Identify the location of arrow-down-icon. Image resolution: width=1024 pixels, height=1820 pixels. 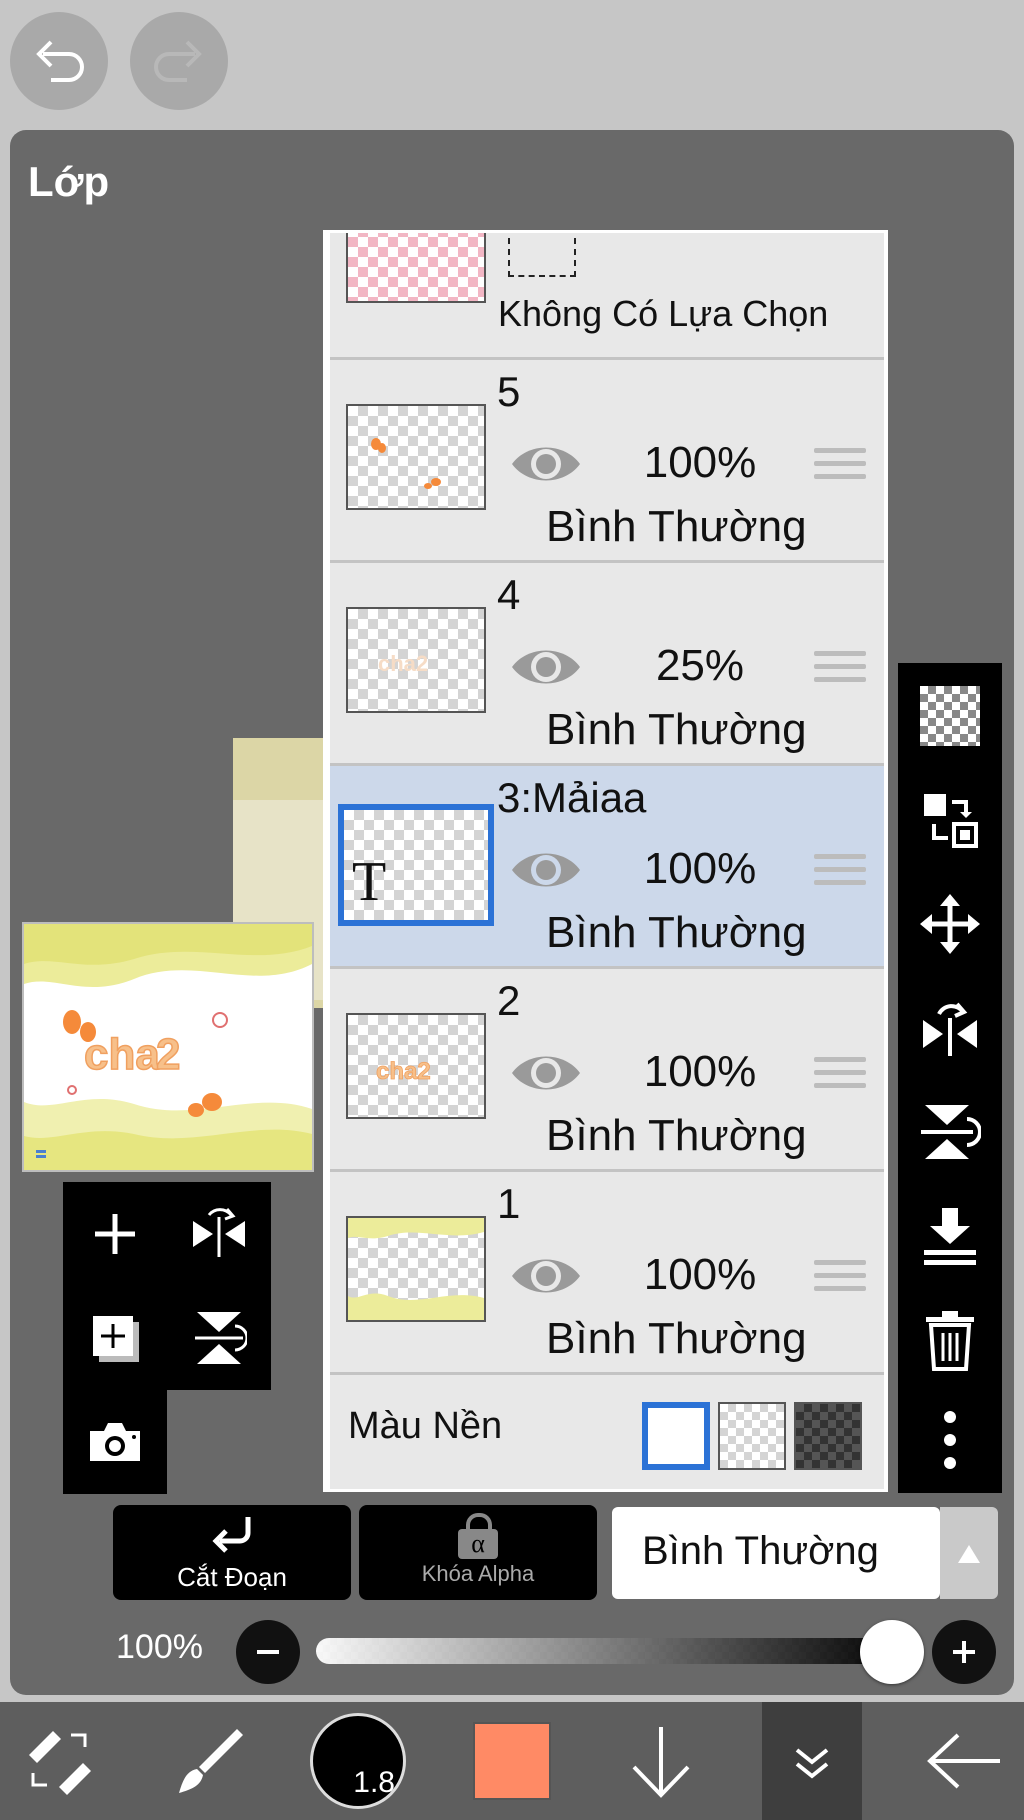
(661, 1762).